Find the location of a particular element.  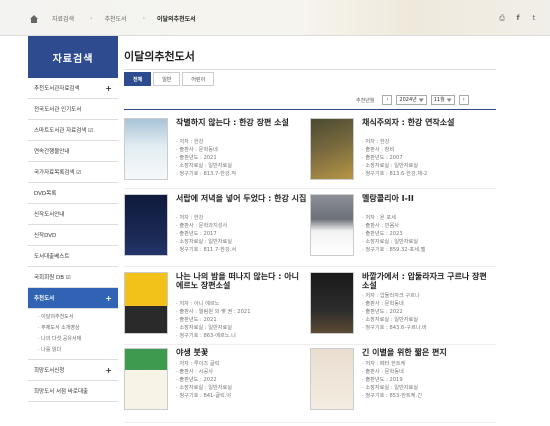

year-value: 2024년 is located at coordinates (408, 100).